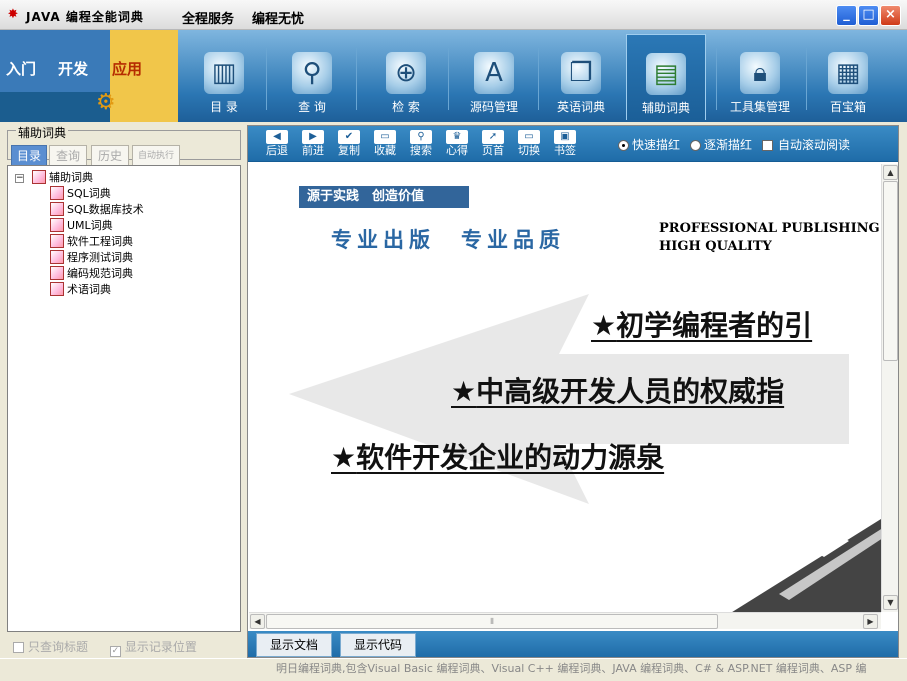  I want to click on fast-highlight-label: 快速描红, so click(656, 145).